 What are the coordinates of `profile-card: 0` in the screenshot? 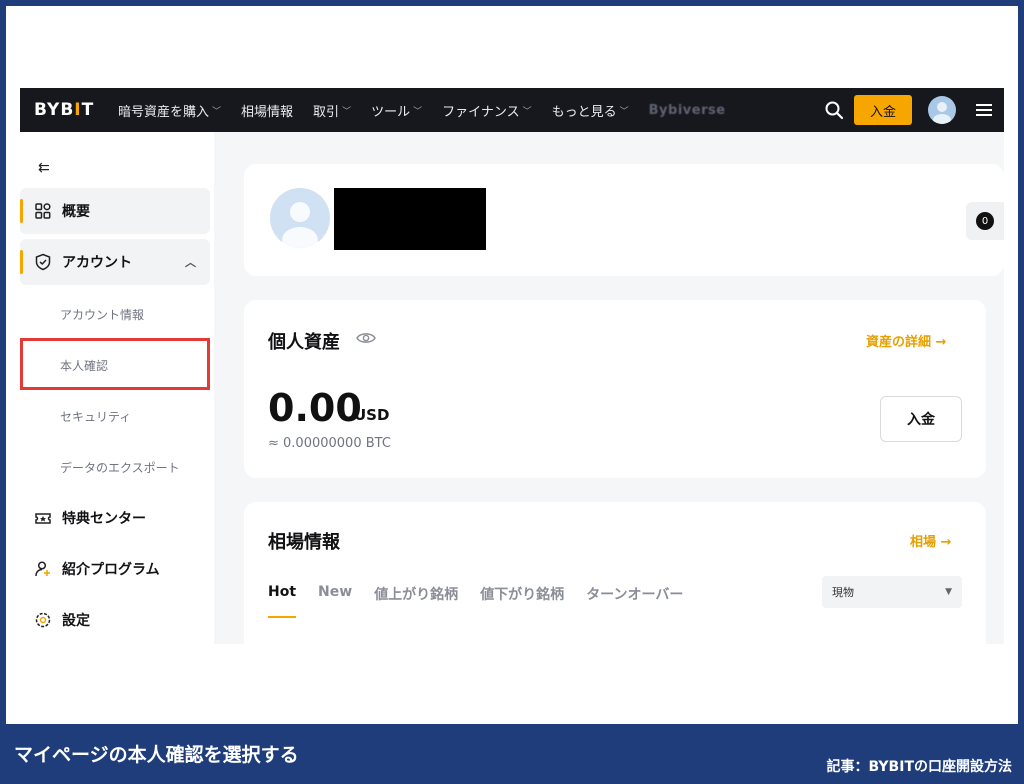 It's located at (624, 220).